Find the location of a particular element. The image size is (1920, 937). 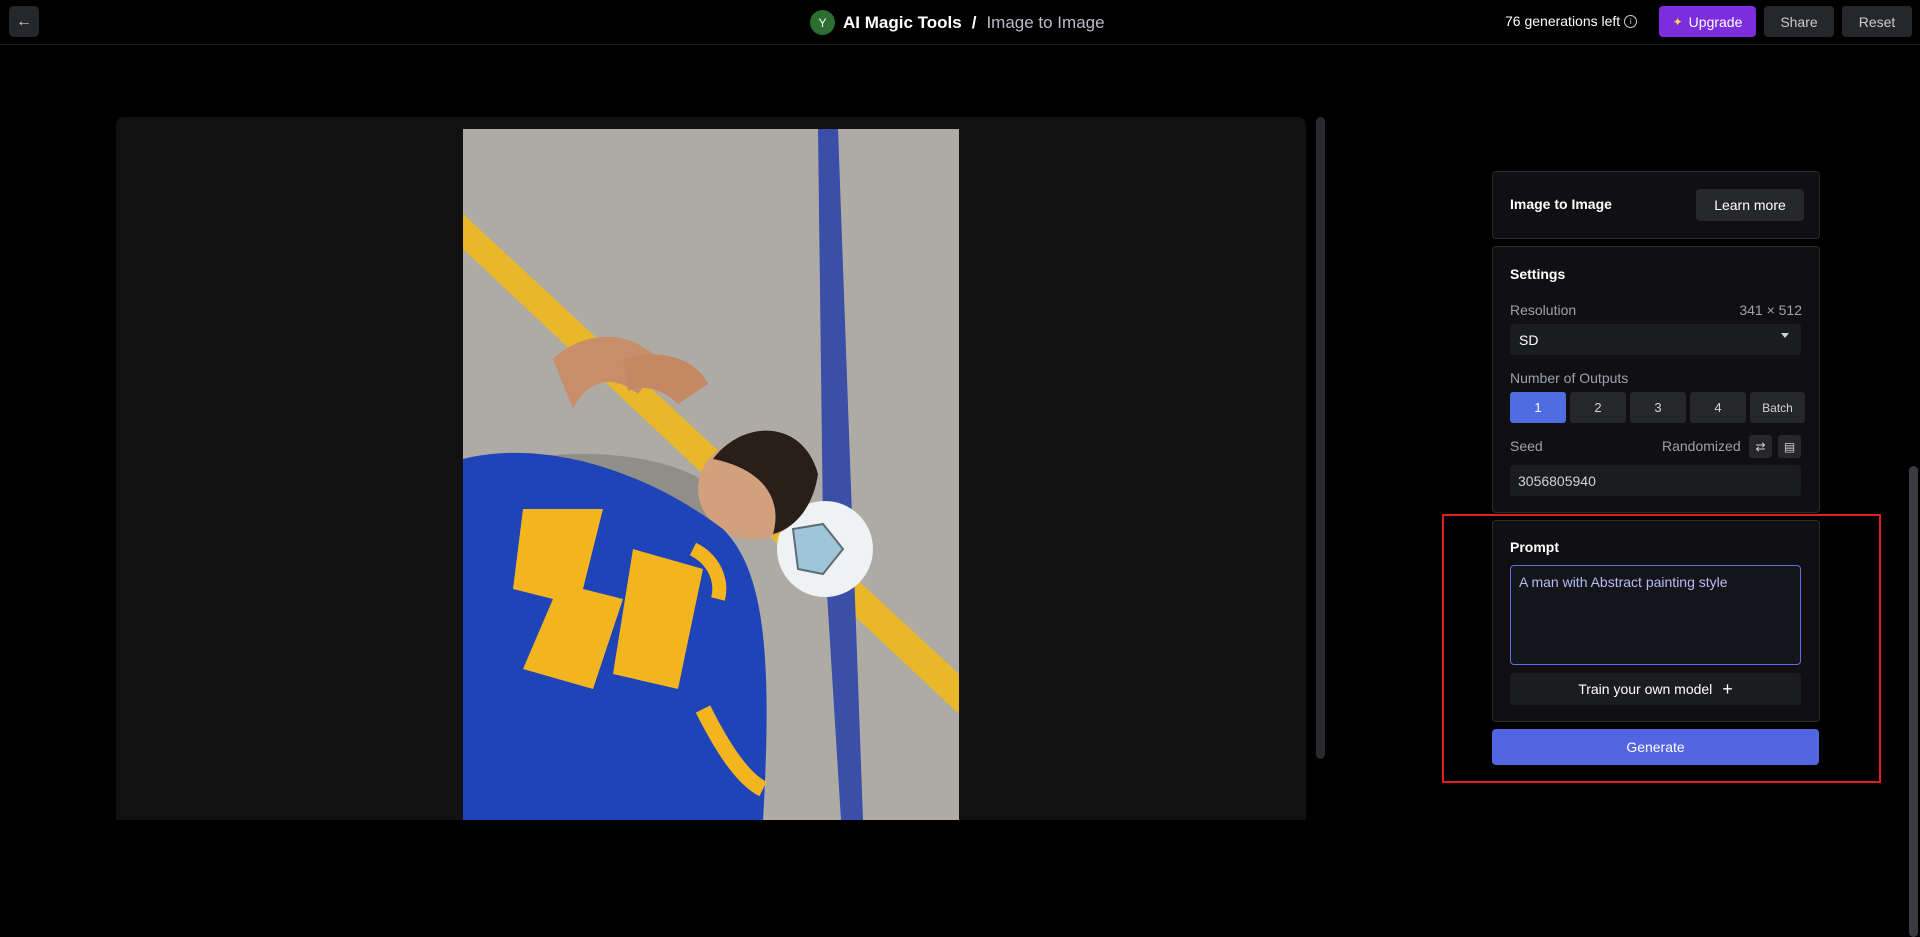

seed-value: 3056805940 is located at coordinates (1557, 481).